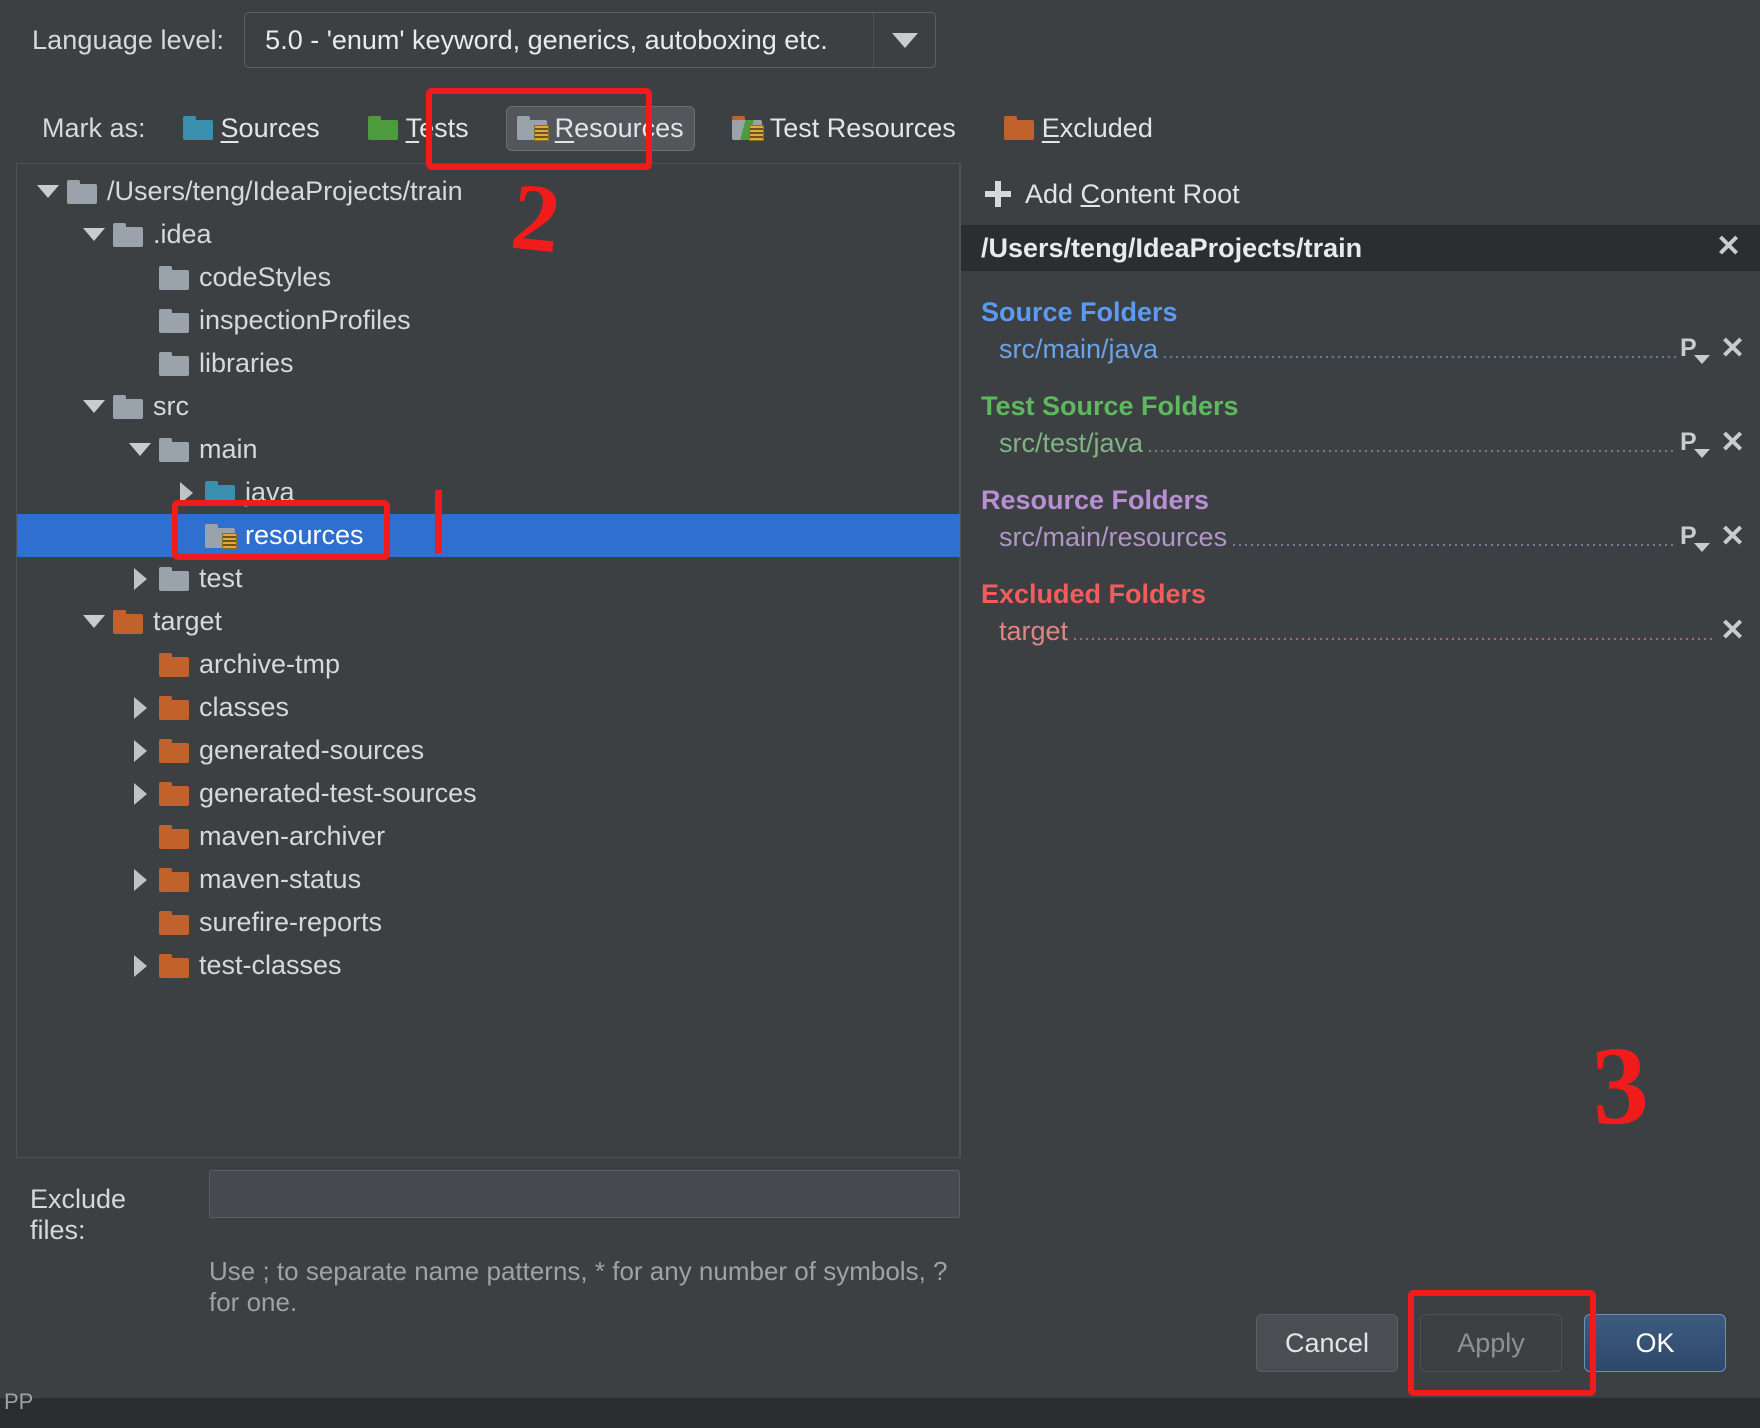  I want to click on tree-row: maven-status, so click(488, 879).